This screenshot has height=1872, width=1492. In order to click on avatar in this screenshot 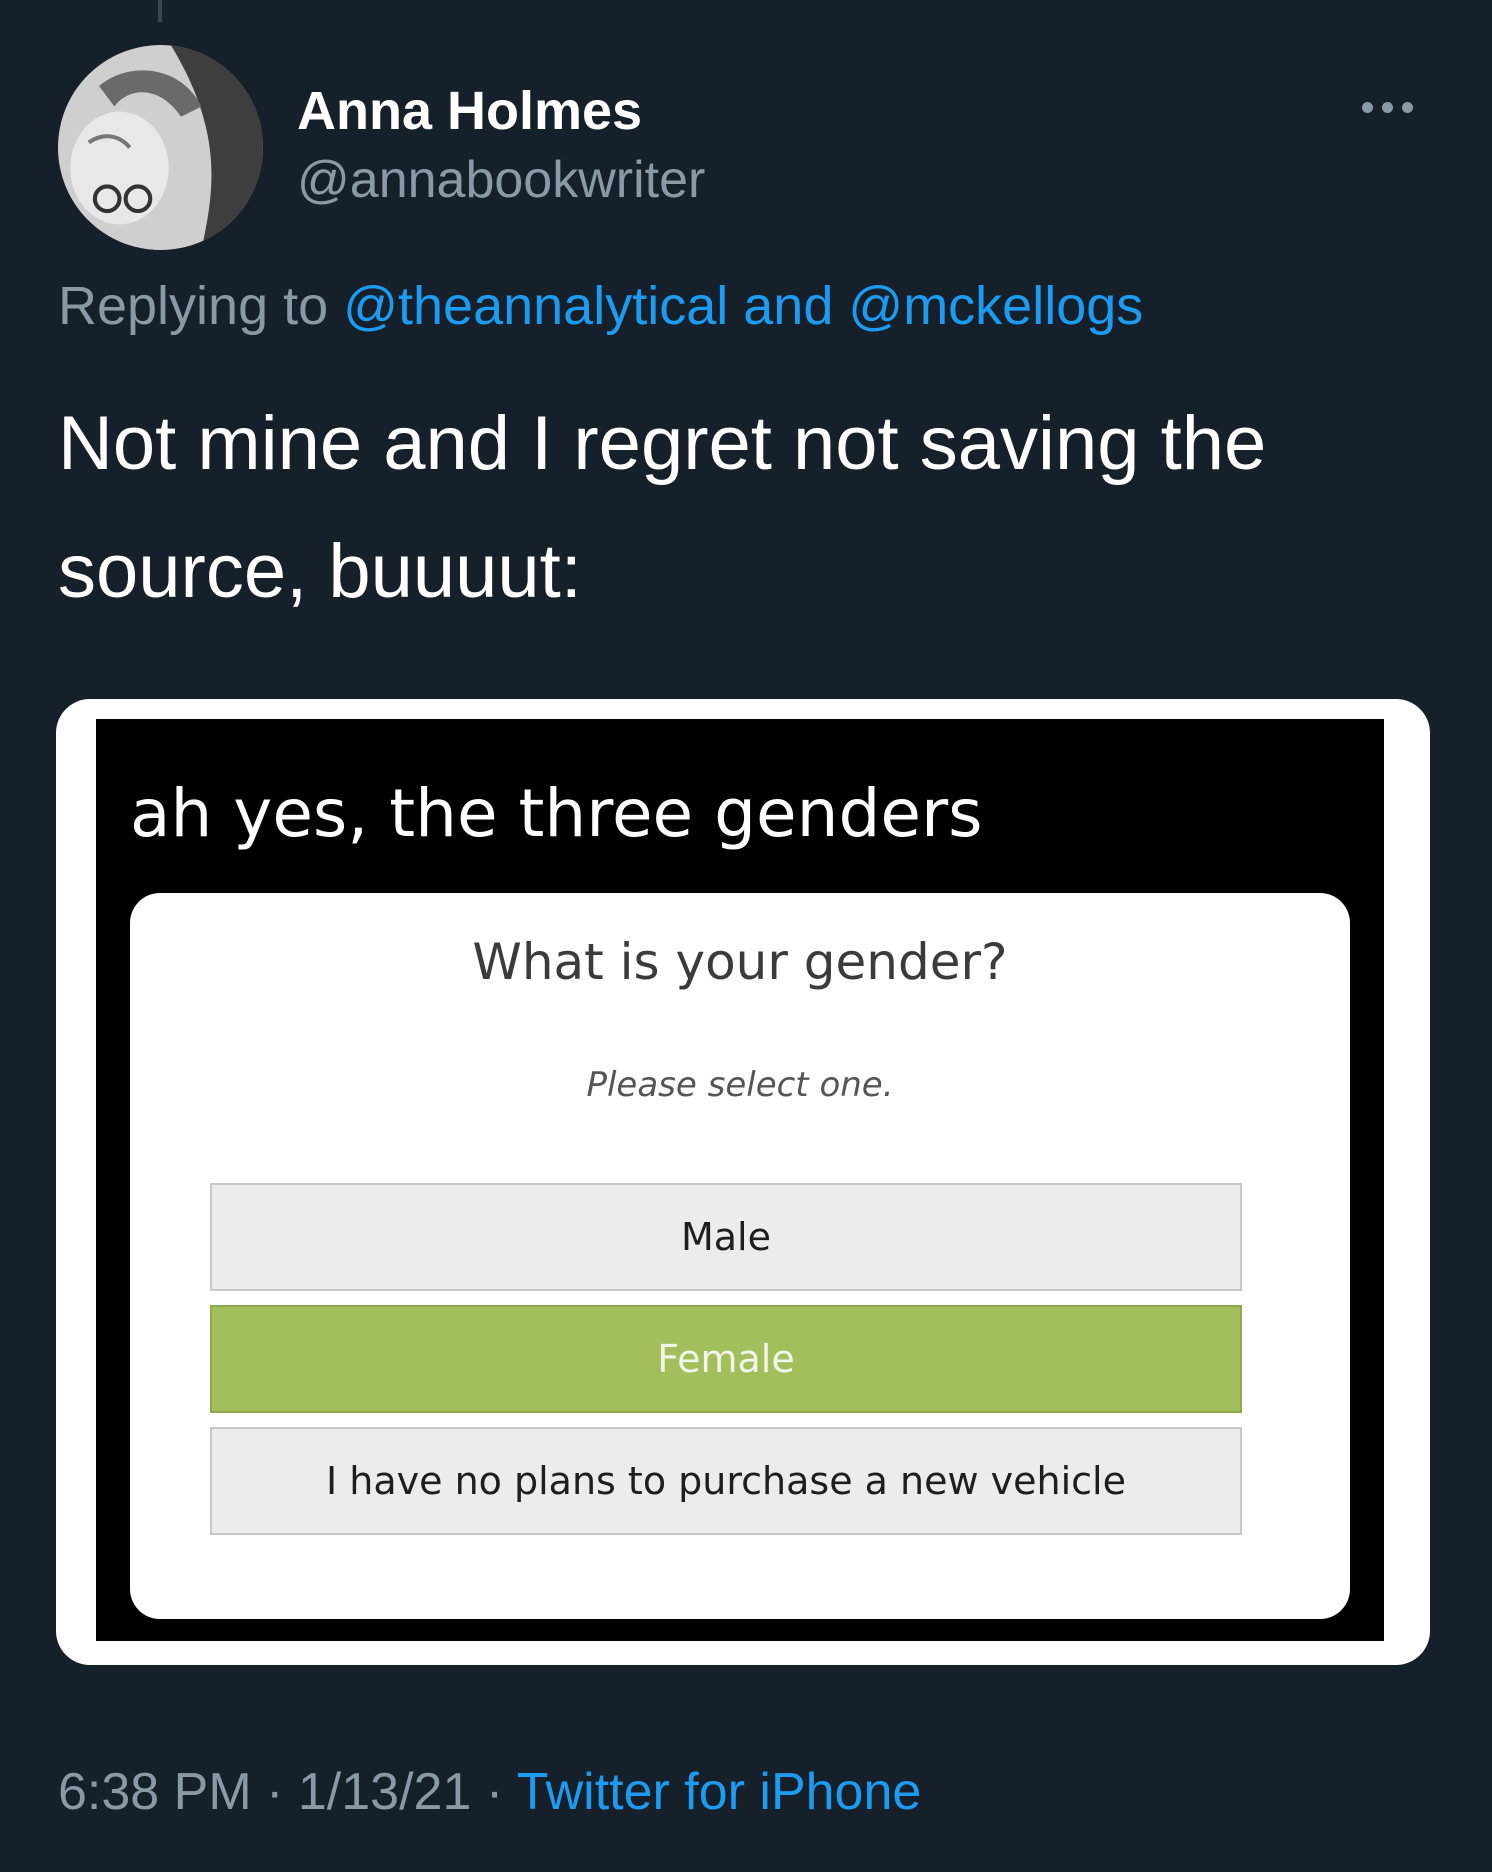, I will do `click(160, 147)`.